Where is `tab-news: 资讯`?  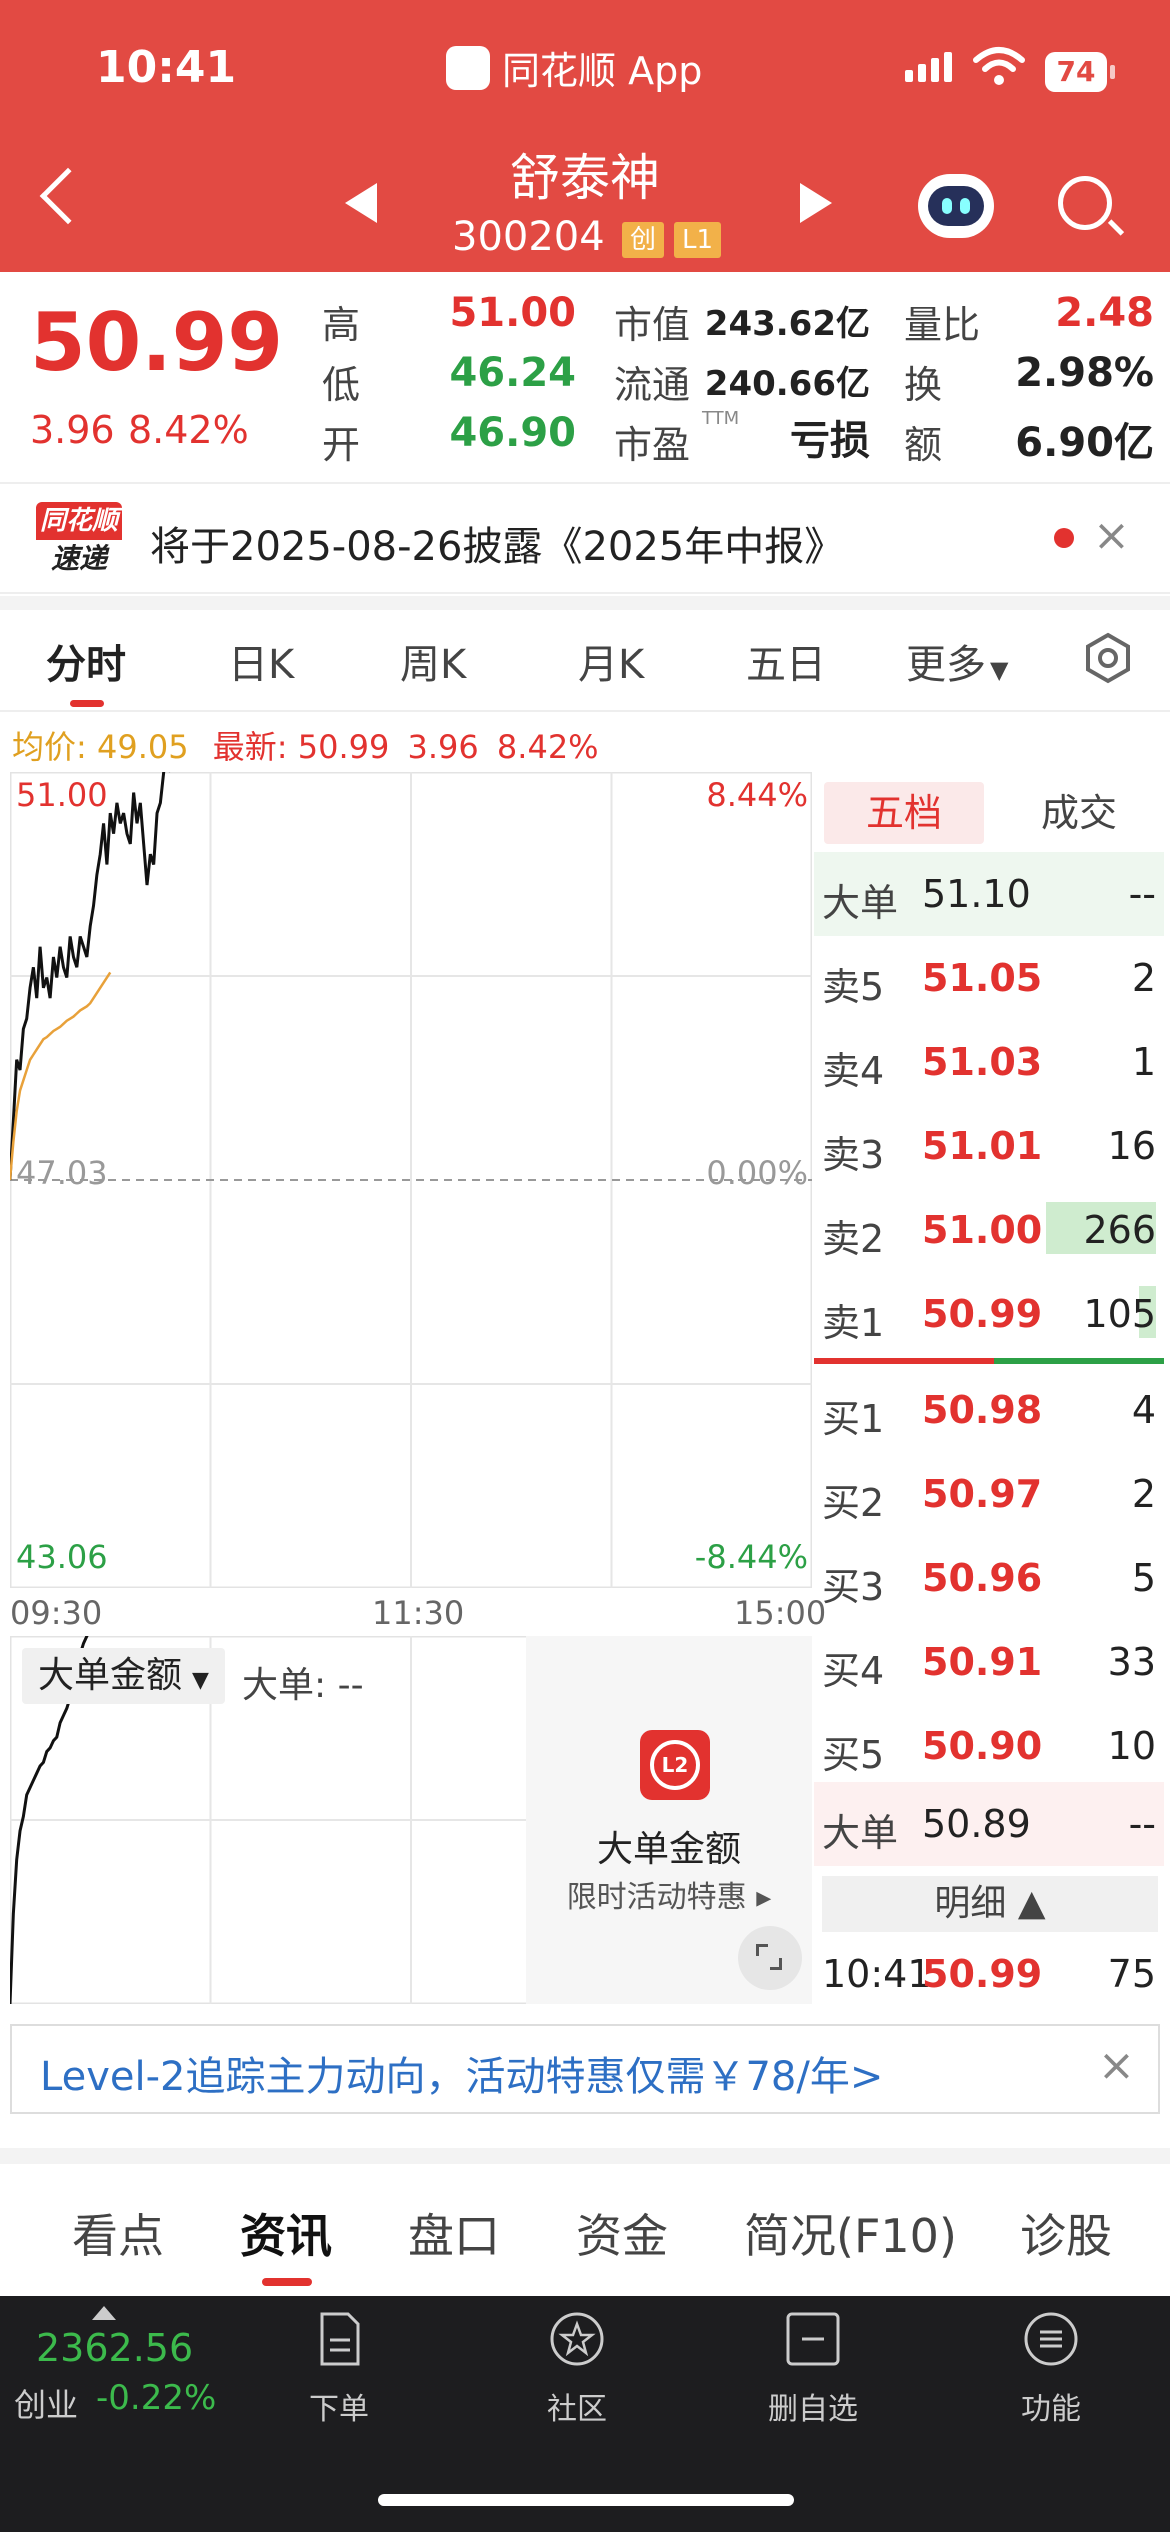
tab-news: 资讯 is located at coordinates (286, 2233).